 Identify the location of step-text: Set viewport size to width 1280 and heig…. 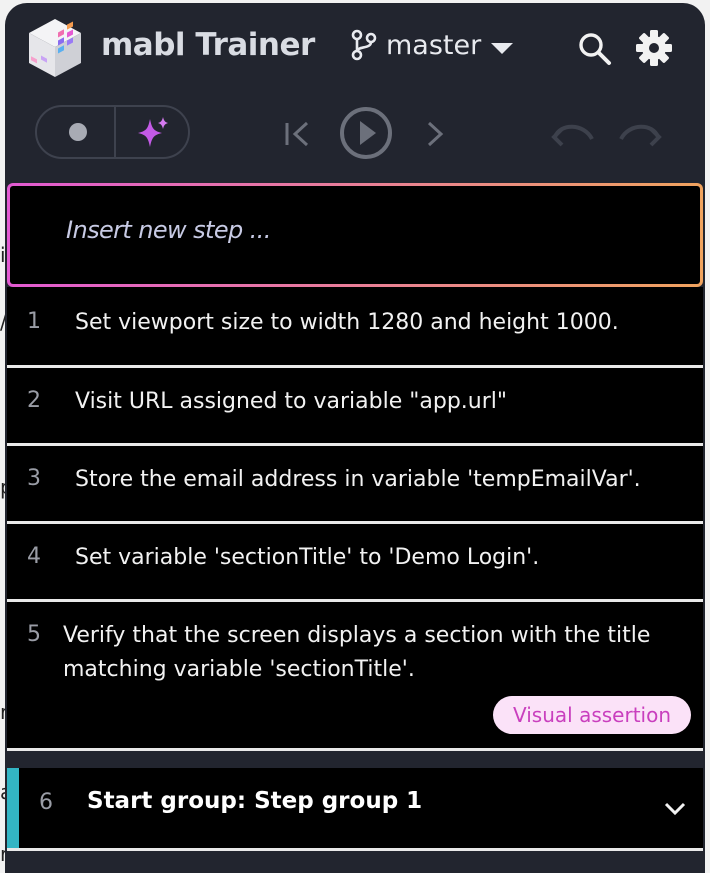
(347, 322).